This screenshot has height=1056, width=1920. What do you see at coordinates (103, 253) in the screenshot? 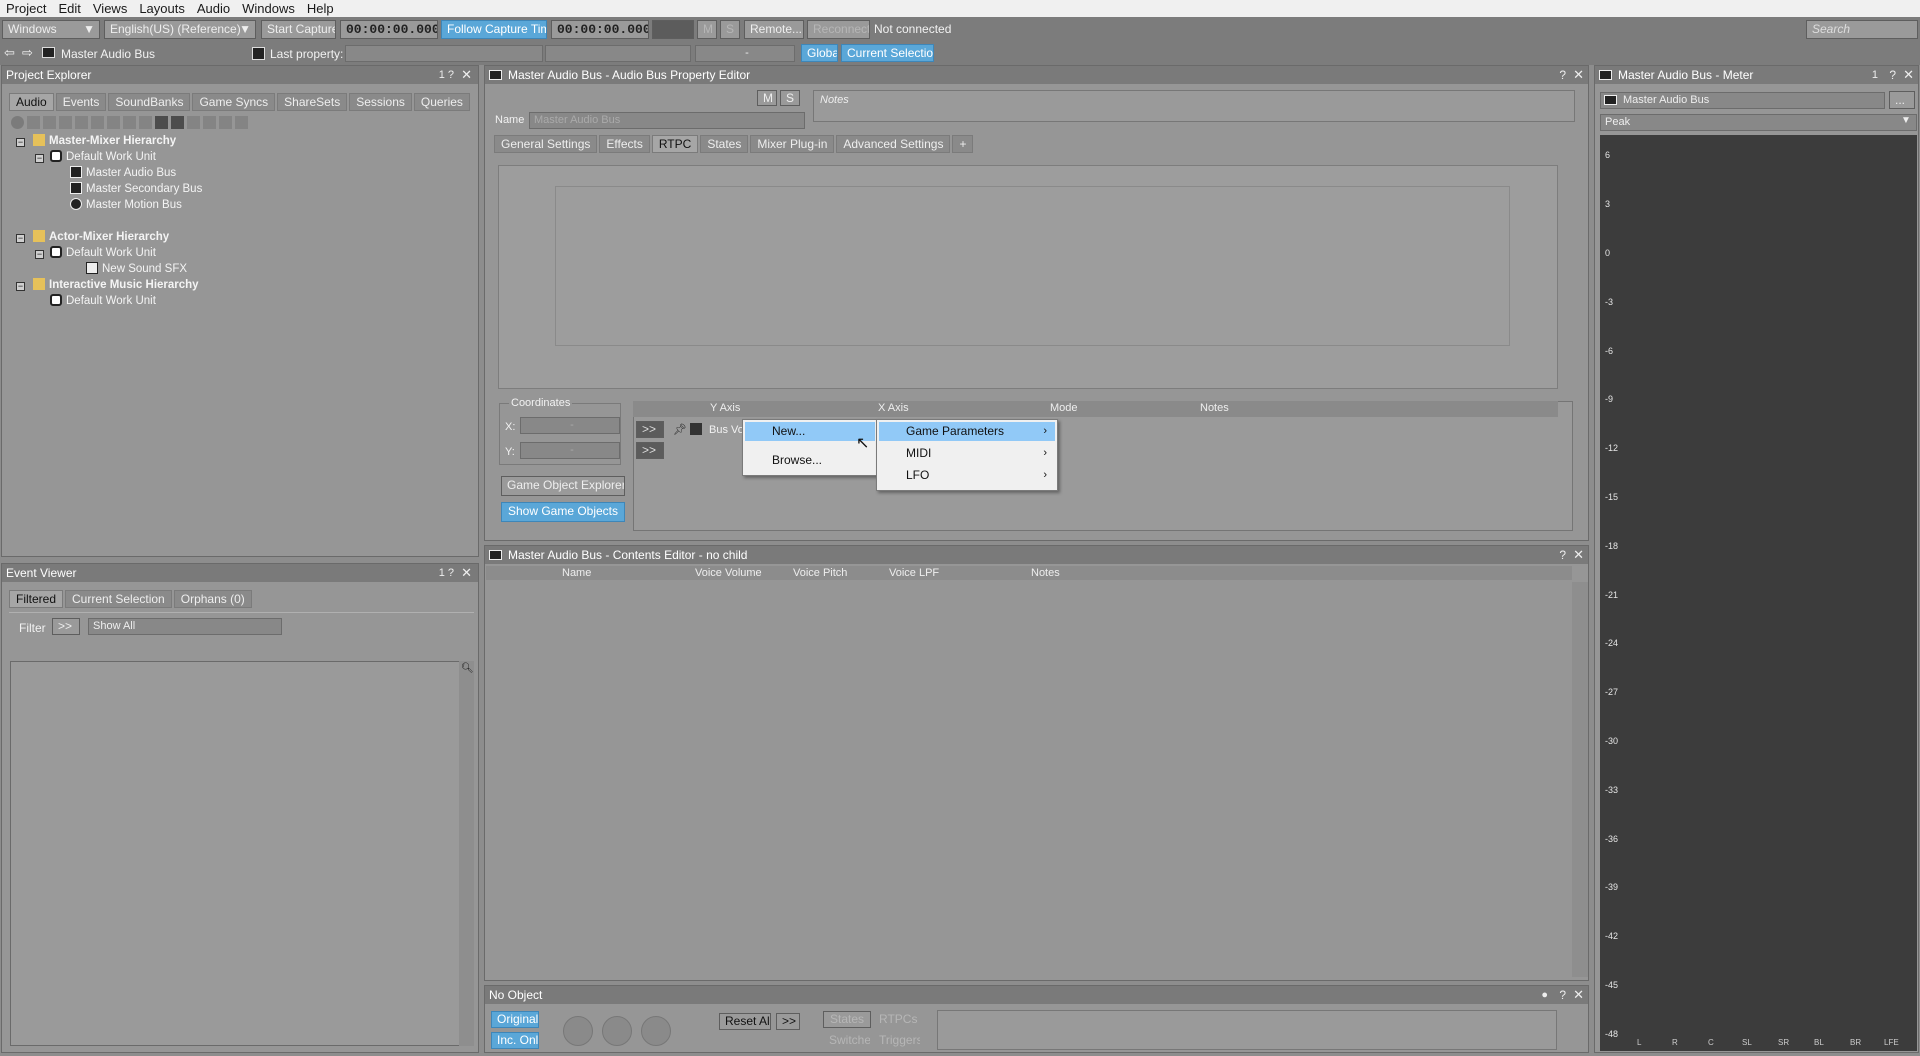
I see `tree-item-default-work-unit-2: Default Work Unit` at bounding box center [103, 253].